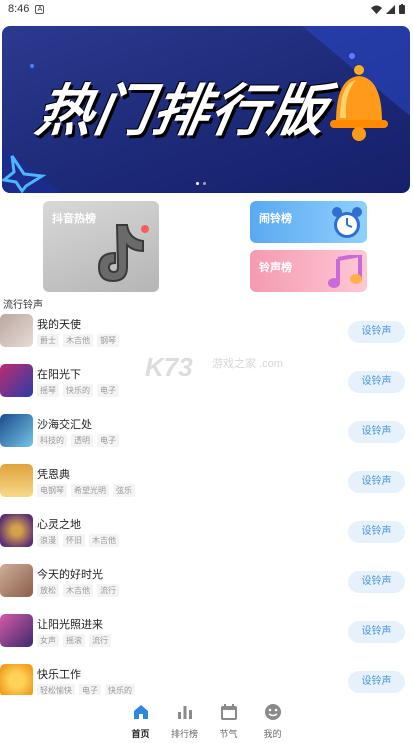 The image size is (413, 743). What do you see at coordinates (124, 490) in the screenshot?
I see `song-tag: 弦乐` at bounding box center [124, 490].